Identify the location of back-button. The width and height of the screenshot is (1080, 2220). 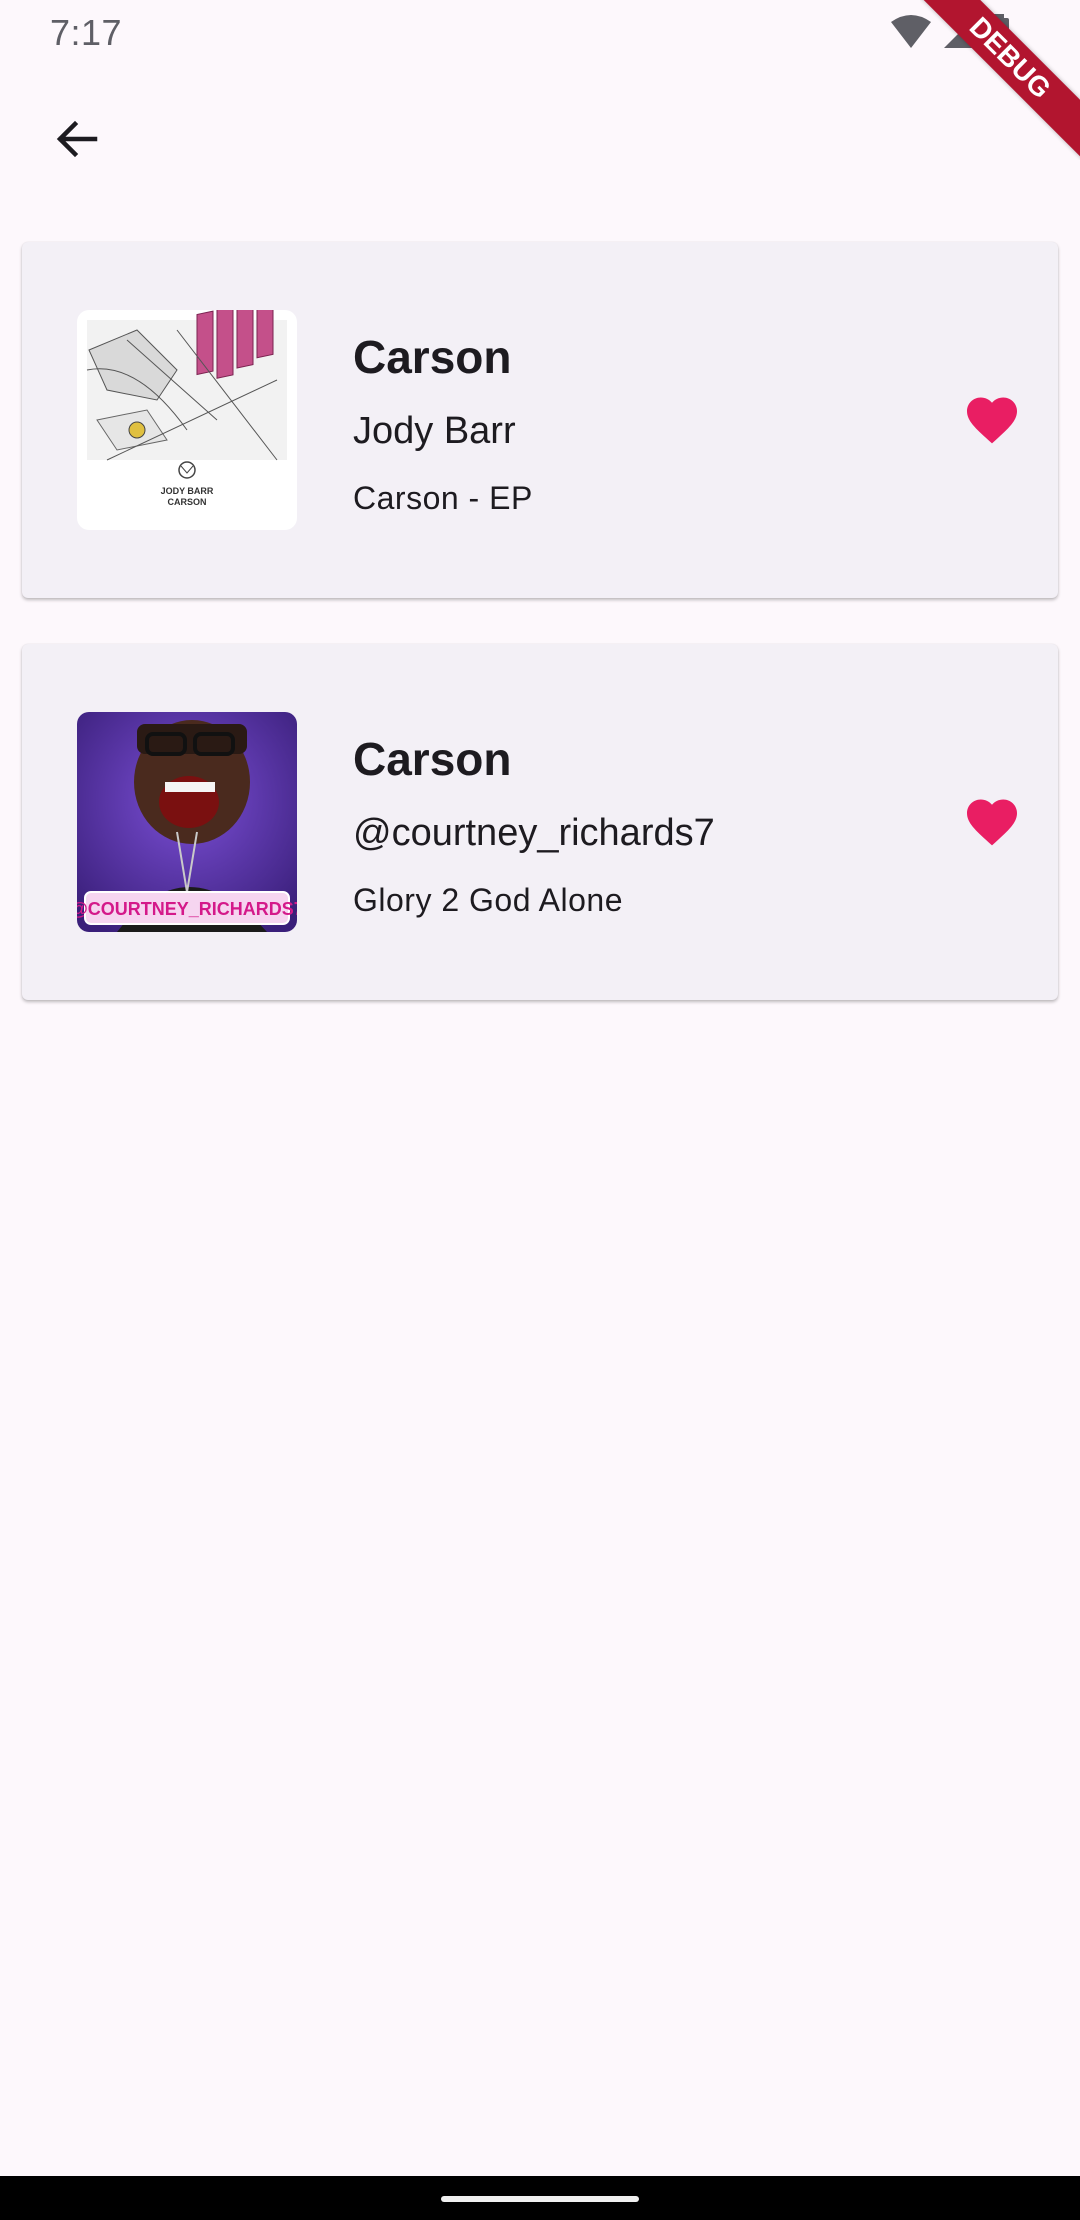
(77, 139).